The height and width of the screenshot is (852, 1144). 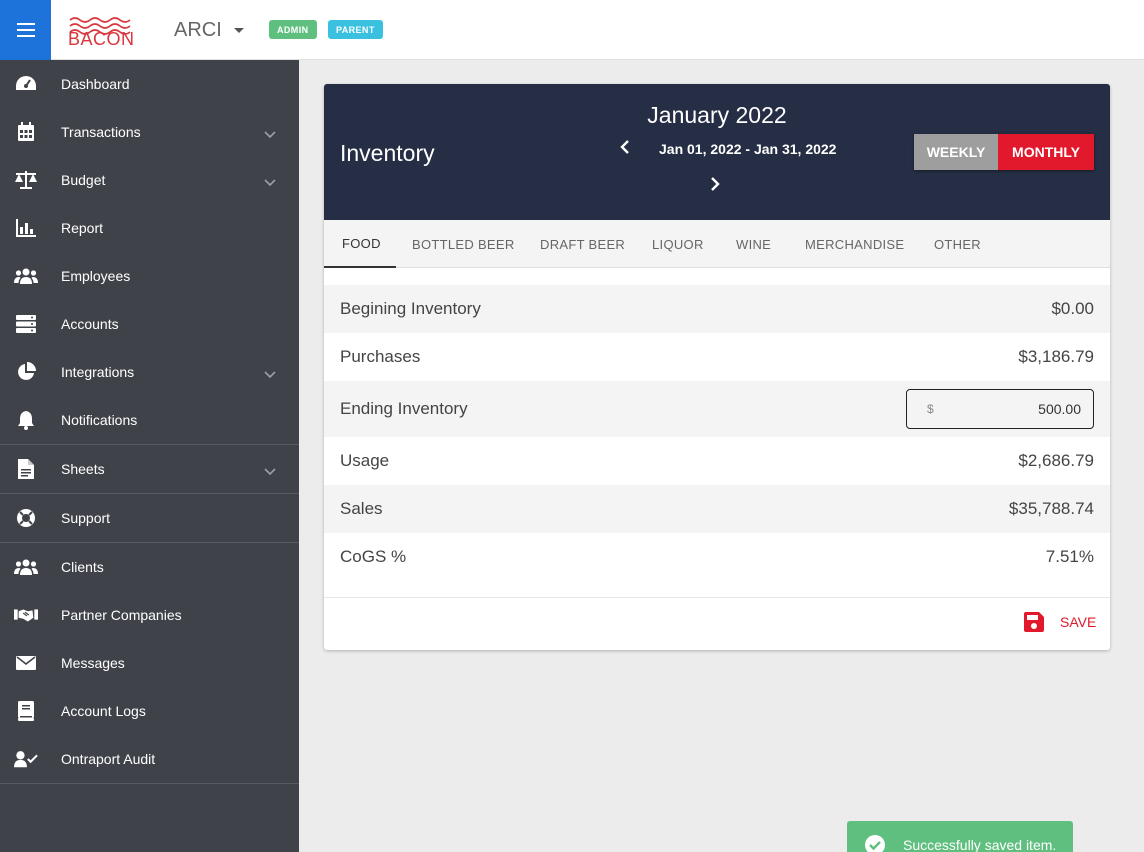 What do you see at coordinates (715, 186) in the screenshot?
I see `chevron-right-icon` at bounding box center [715, 186].